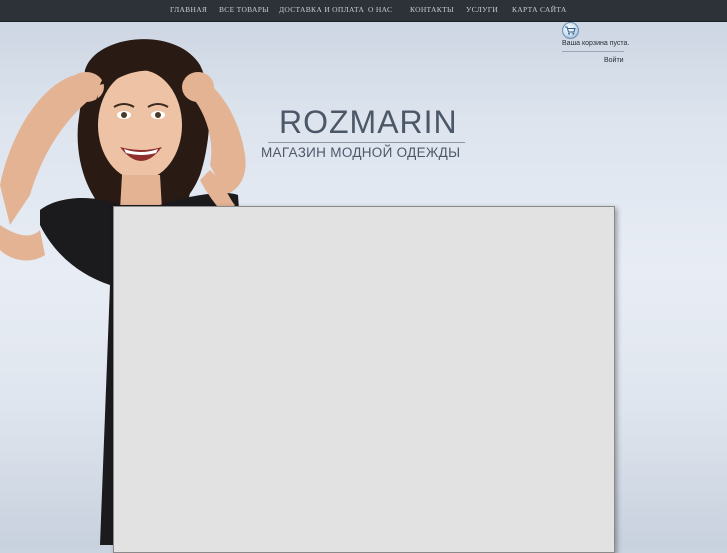 The height and width of the screenshot is (553, 727). I want to click on brand-divider, so click(366, 142).